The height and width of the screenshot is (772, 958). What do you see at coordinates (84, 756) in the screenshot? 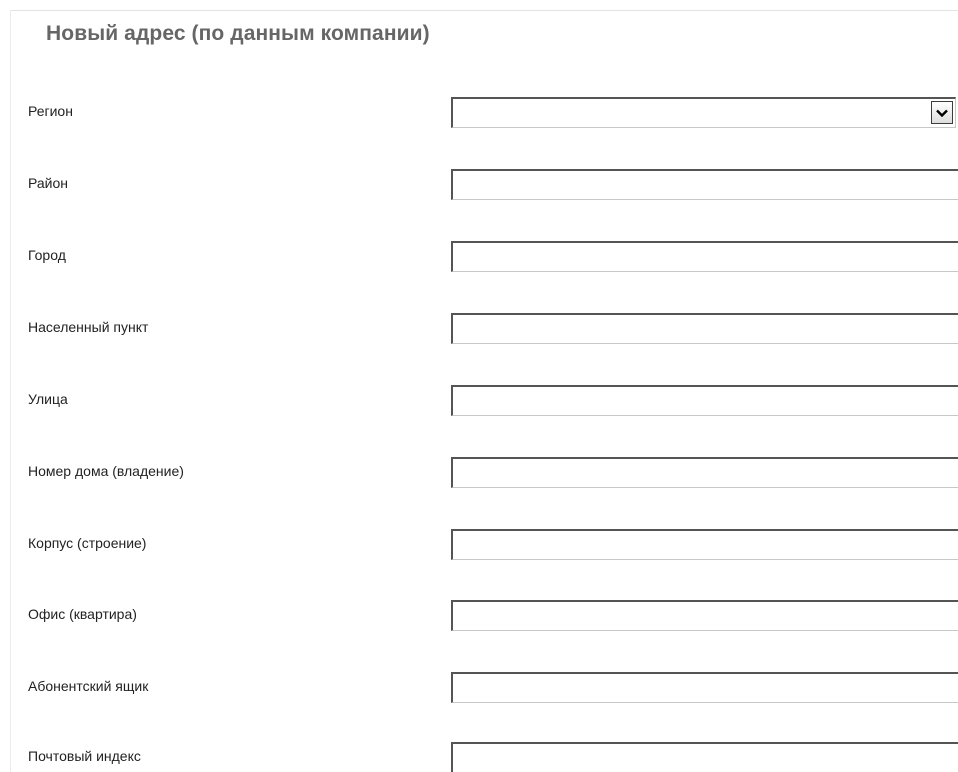
I see `postal-code-label: Почтовый индекс` at bounding box center [84, 756].